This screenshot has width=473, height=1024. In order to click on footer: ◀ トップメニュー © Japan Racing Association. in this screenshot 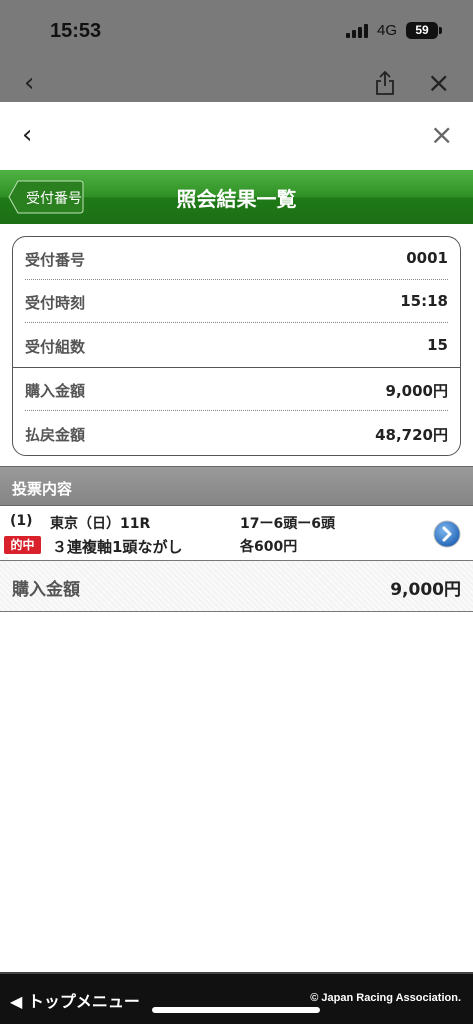, I will do `click(236, 998)`.